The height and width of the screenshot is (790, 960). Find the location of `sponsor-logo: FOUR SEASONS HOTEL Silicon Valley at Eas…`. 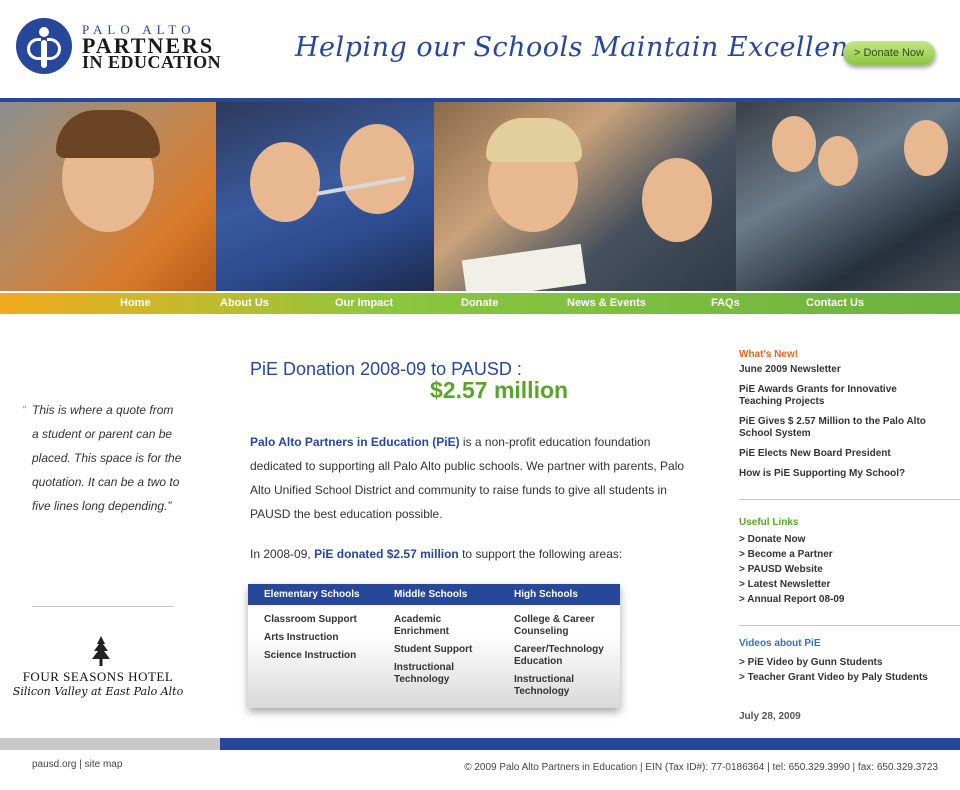

sponsor-logo: FOUR SEASONS HOTEL Silicon Valley at Eas… is located at coordinates (98, 669).